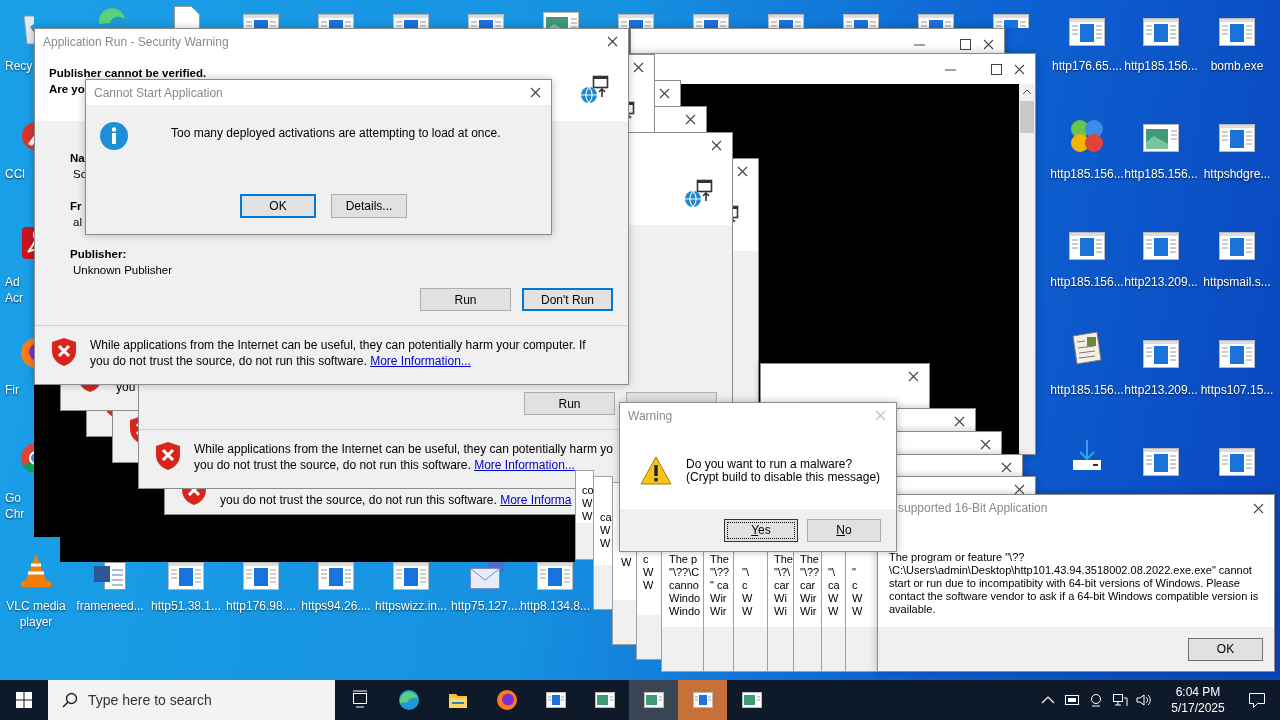  Describe the element at coordinates (781, 598) in the screenshot. I see `message-text: Wi` at that location.